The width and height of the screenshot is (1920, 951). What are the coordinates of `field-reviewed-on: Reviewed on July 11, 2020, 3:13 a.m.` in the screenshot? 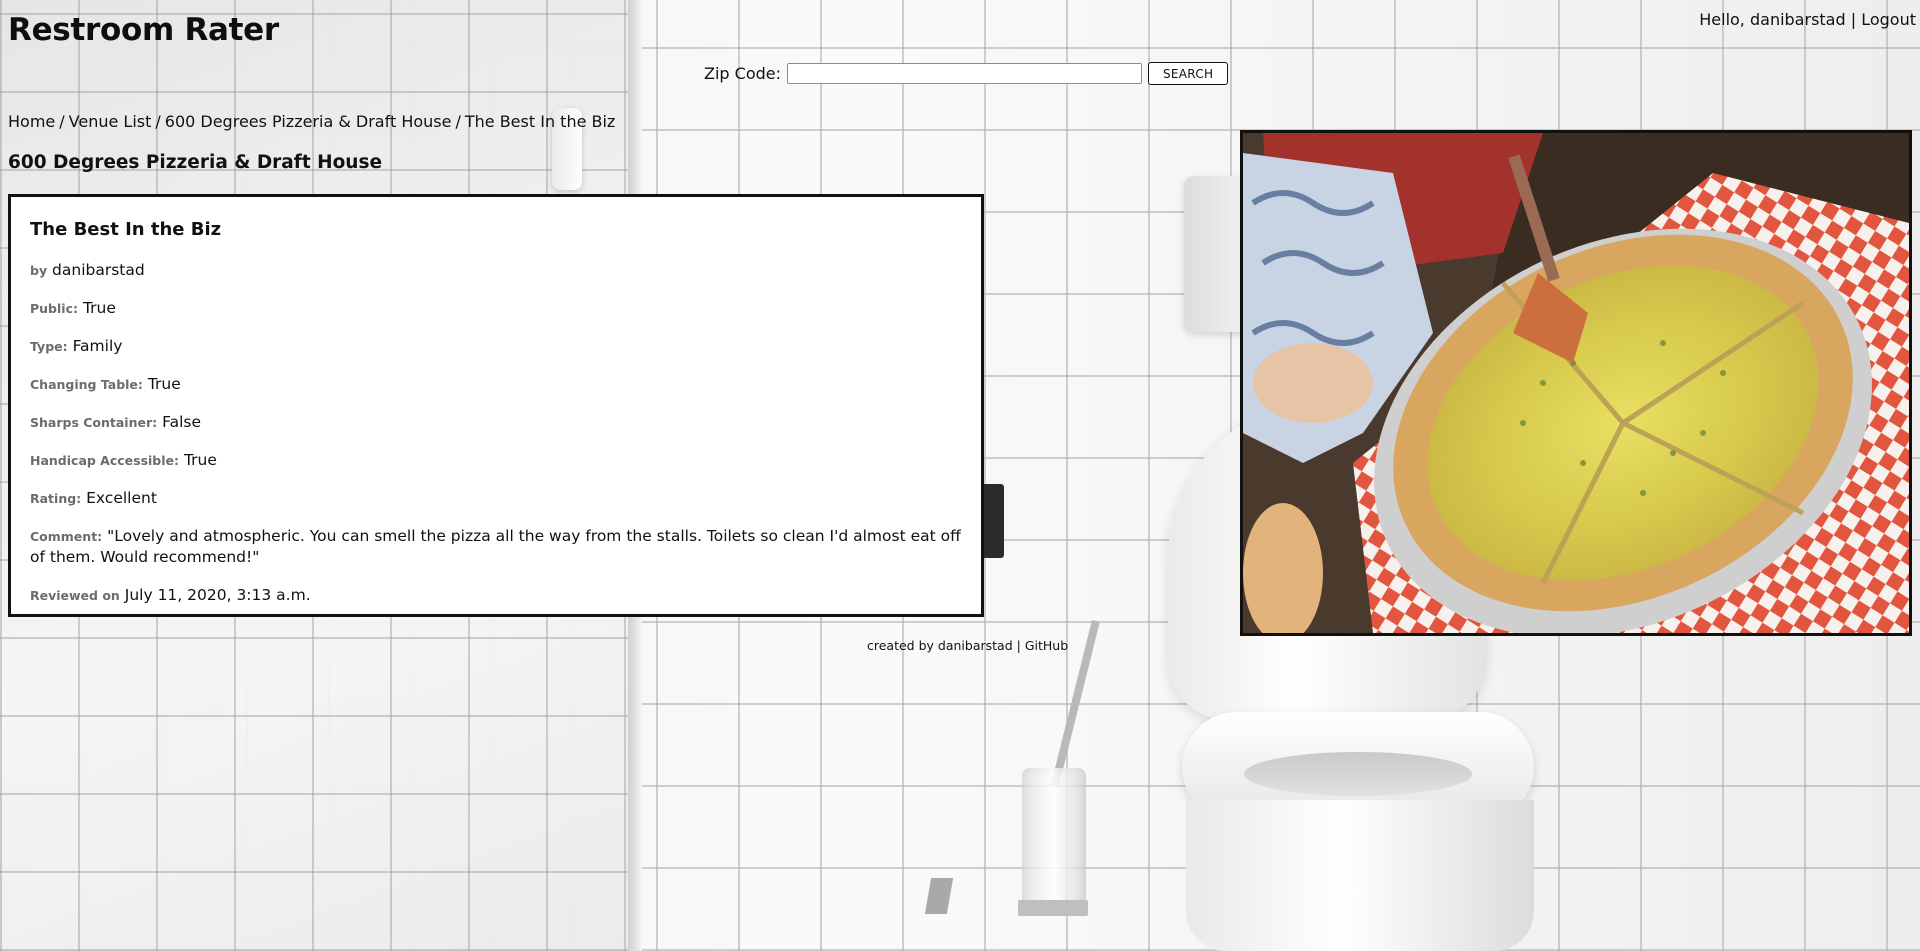 It's located at (505, 595).